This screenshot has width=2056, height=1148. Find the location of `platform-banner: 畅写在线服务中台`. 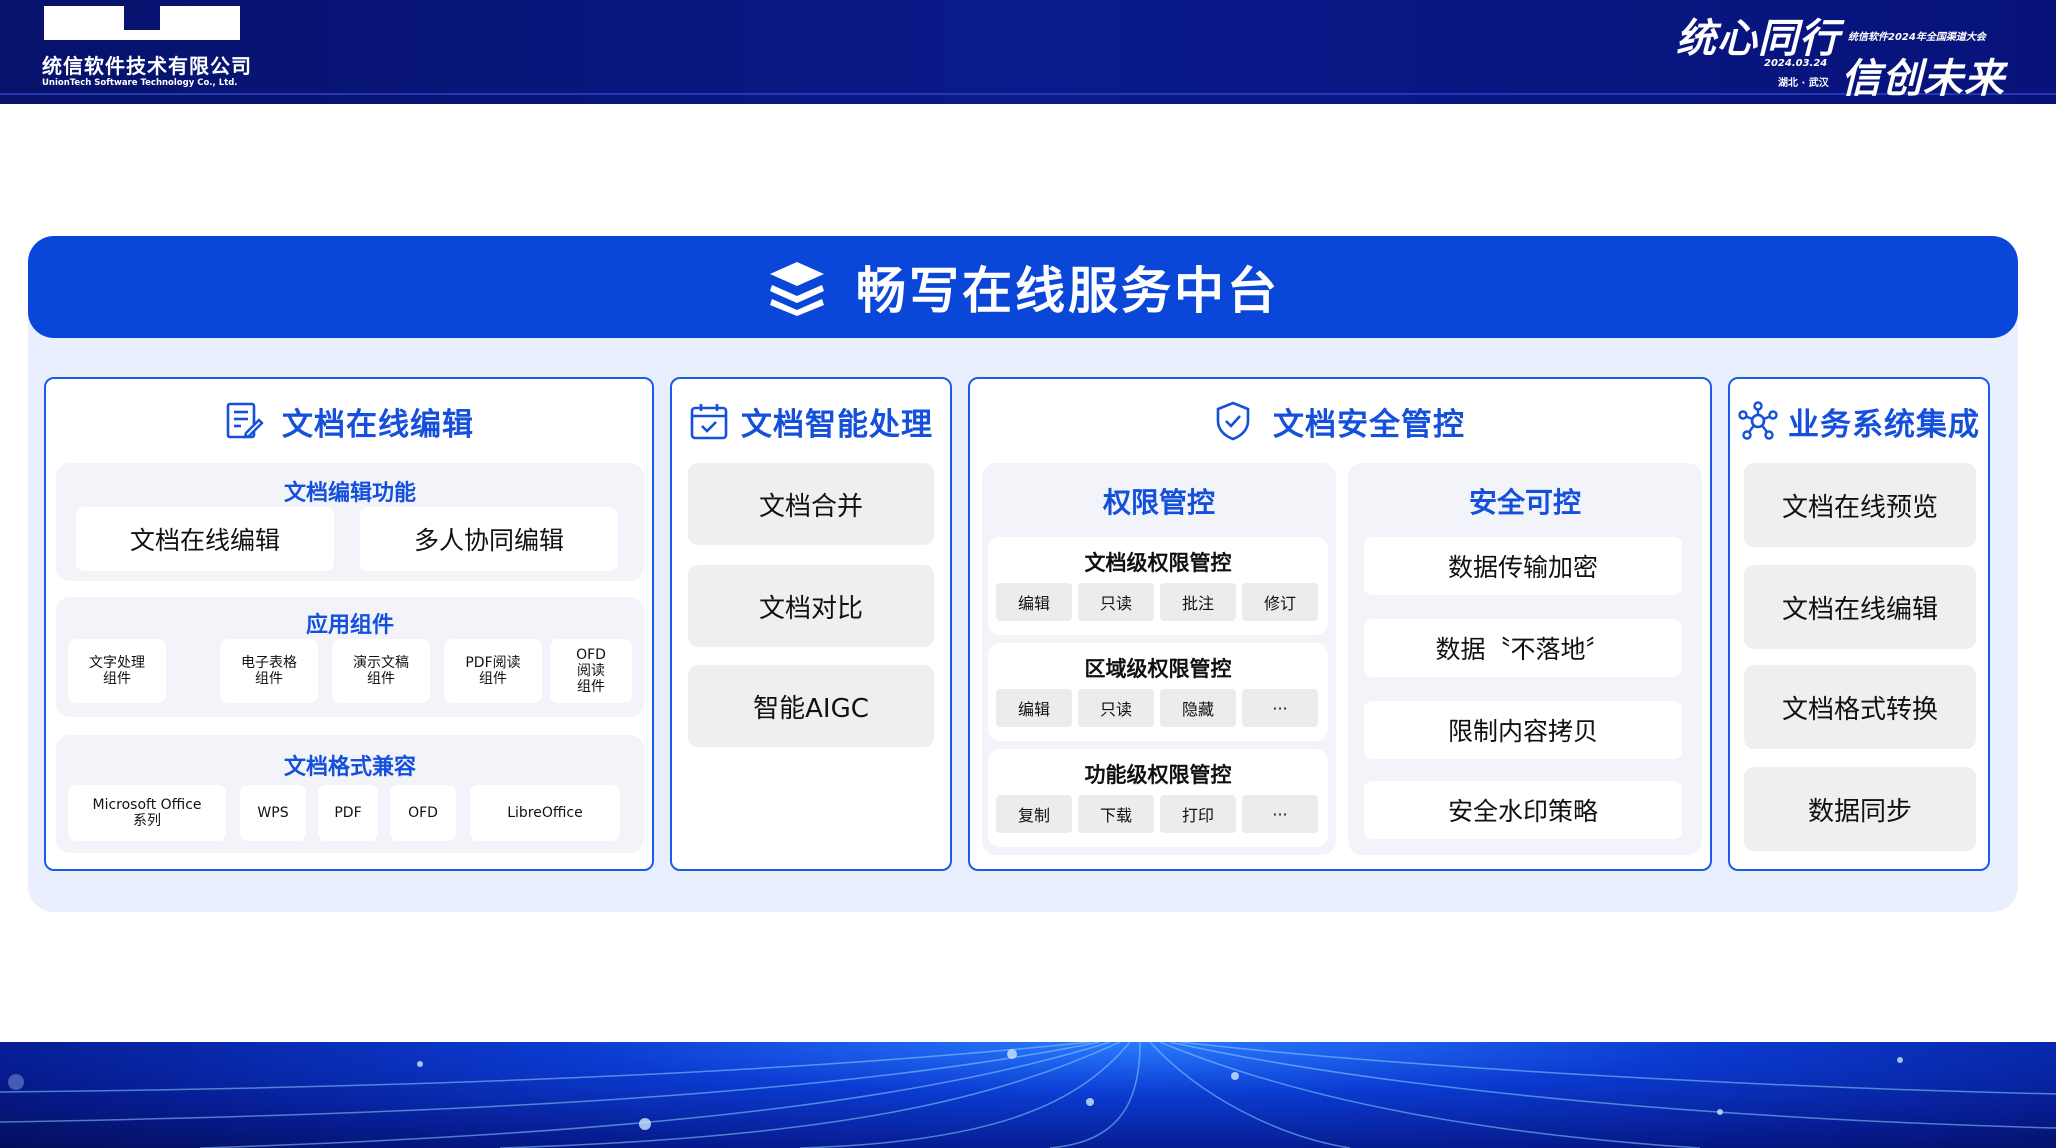

platform-banner: 畅写在线服务中台 is located at coordinates (1023, 287).